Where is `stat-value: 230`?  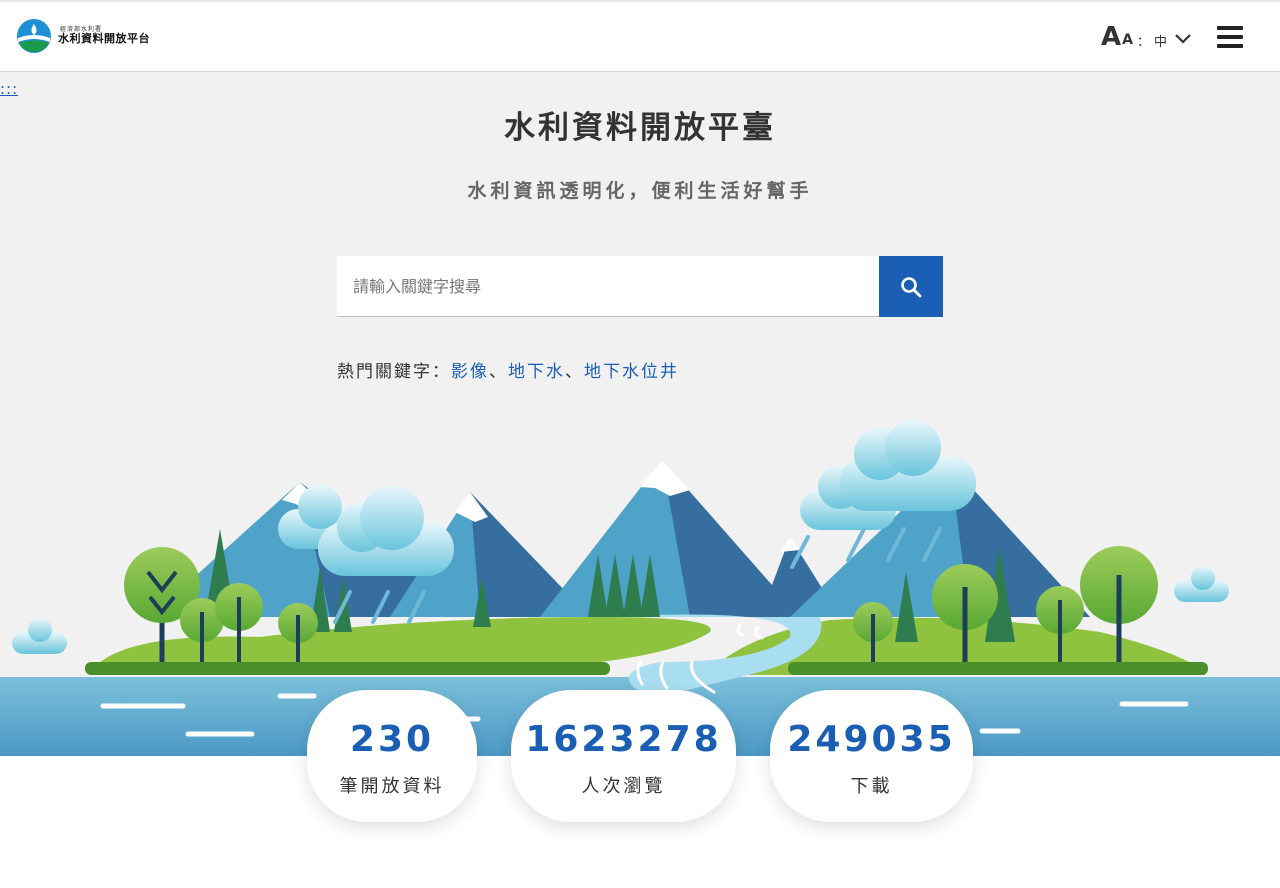 stat-value: 230 is located at coordinates (392, 739).